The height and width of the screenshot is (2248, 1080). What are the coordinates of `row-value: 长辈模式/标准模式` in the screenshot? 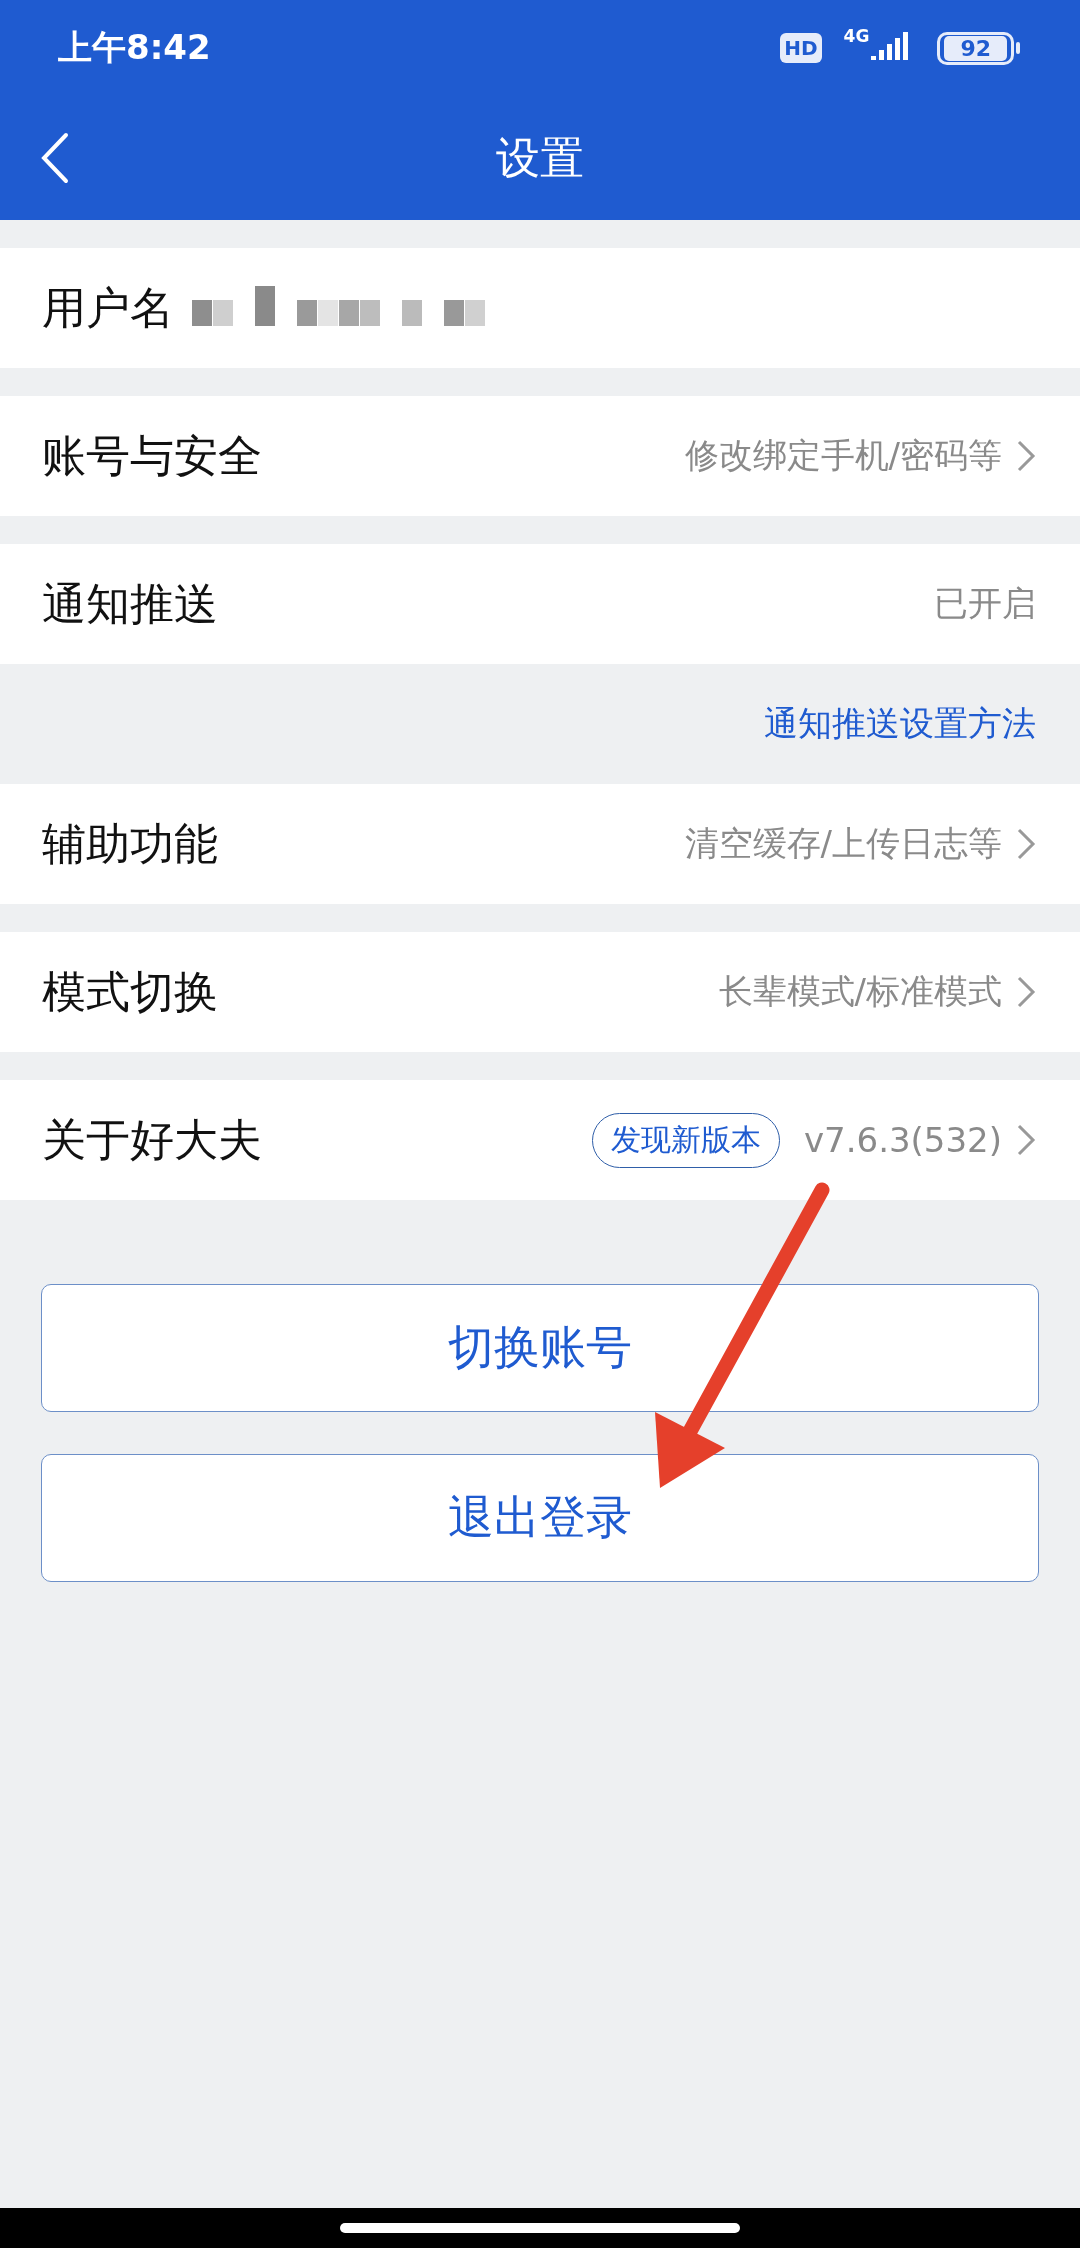 It's located at (860, 991).